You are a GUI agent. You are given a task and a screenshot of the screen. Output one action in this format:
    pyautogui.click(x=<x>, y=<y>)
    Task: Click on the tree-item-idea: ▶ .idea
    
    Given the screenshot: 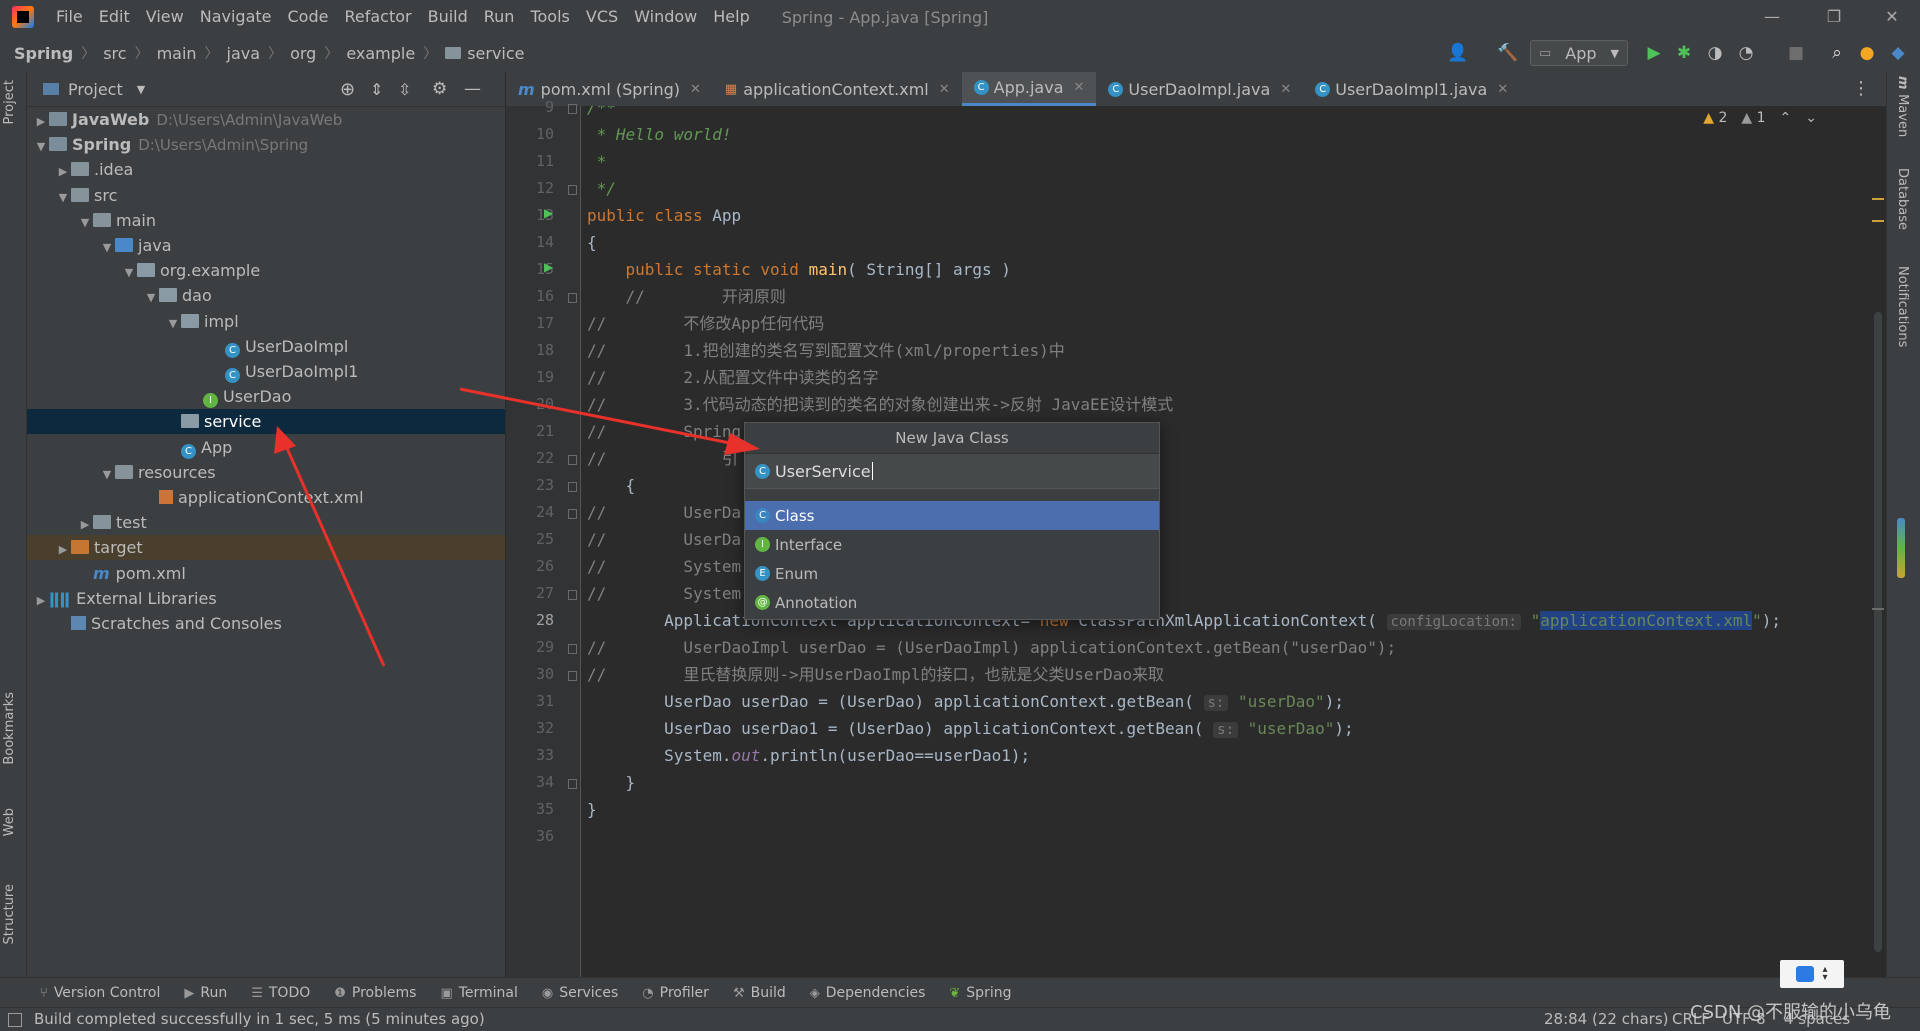 What is the action you would take?
    pyautogui.click(x=266, y=169)
    